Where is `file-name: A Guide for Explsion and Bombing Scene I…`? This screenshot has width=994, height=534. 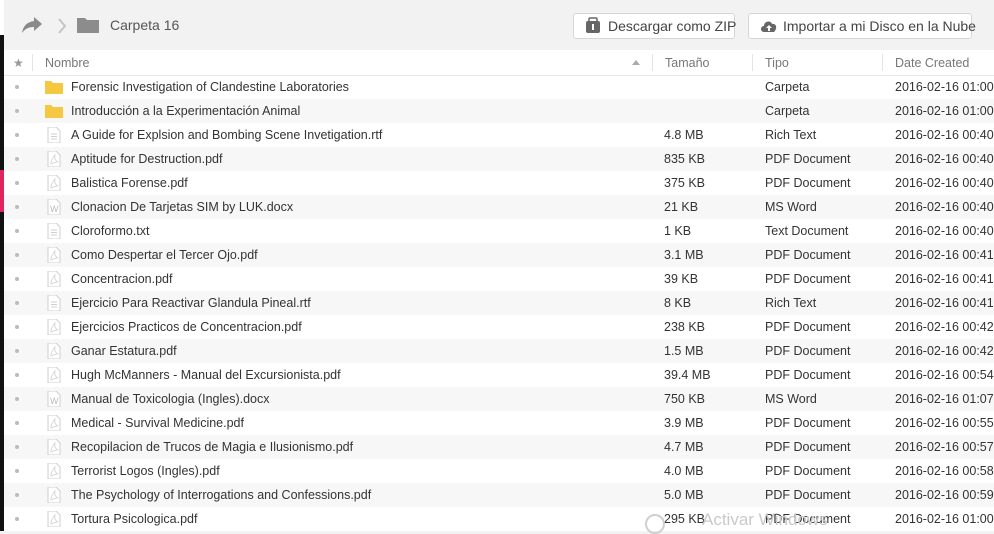 file-name: A Guide for Explsion and Bombing Scene I… is located at coordinates (226, 135).